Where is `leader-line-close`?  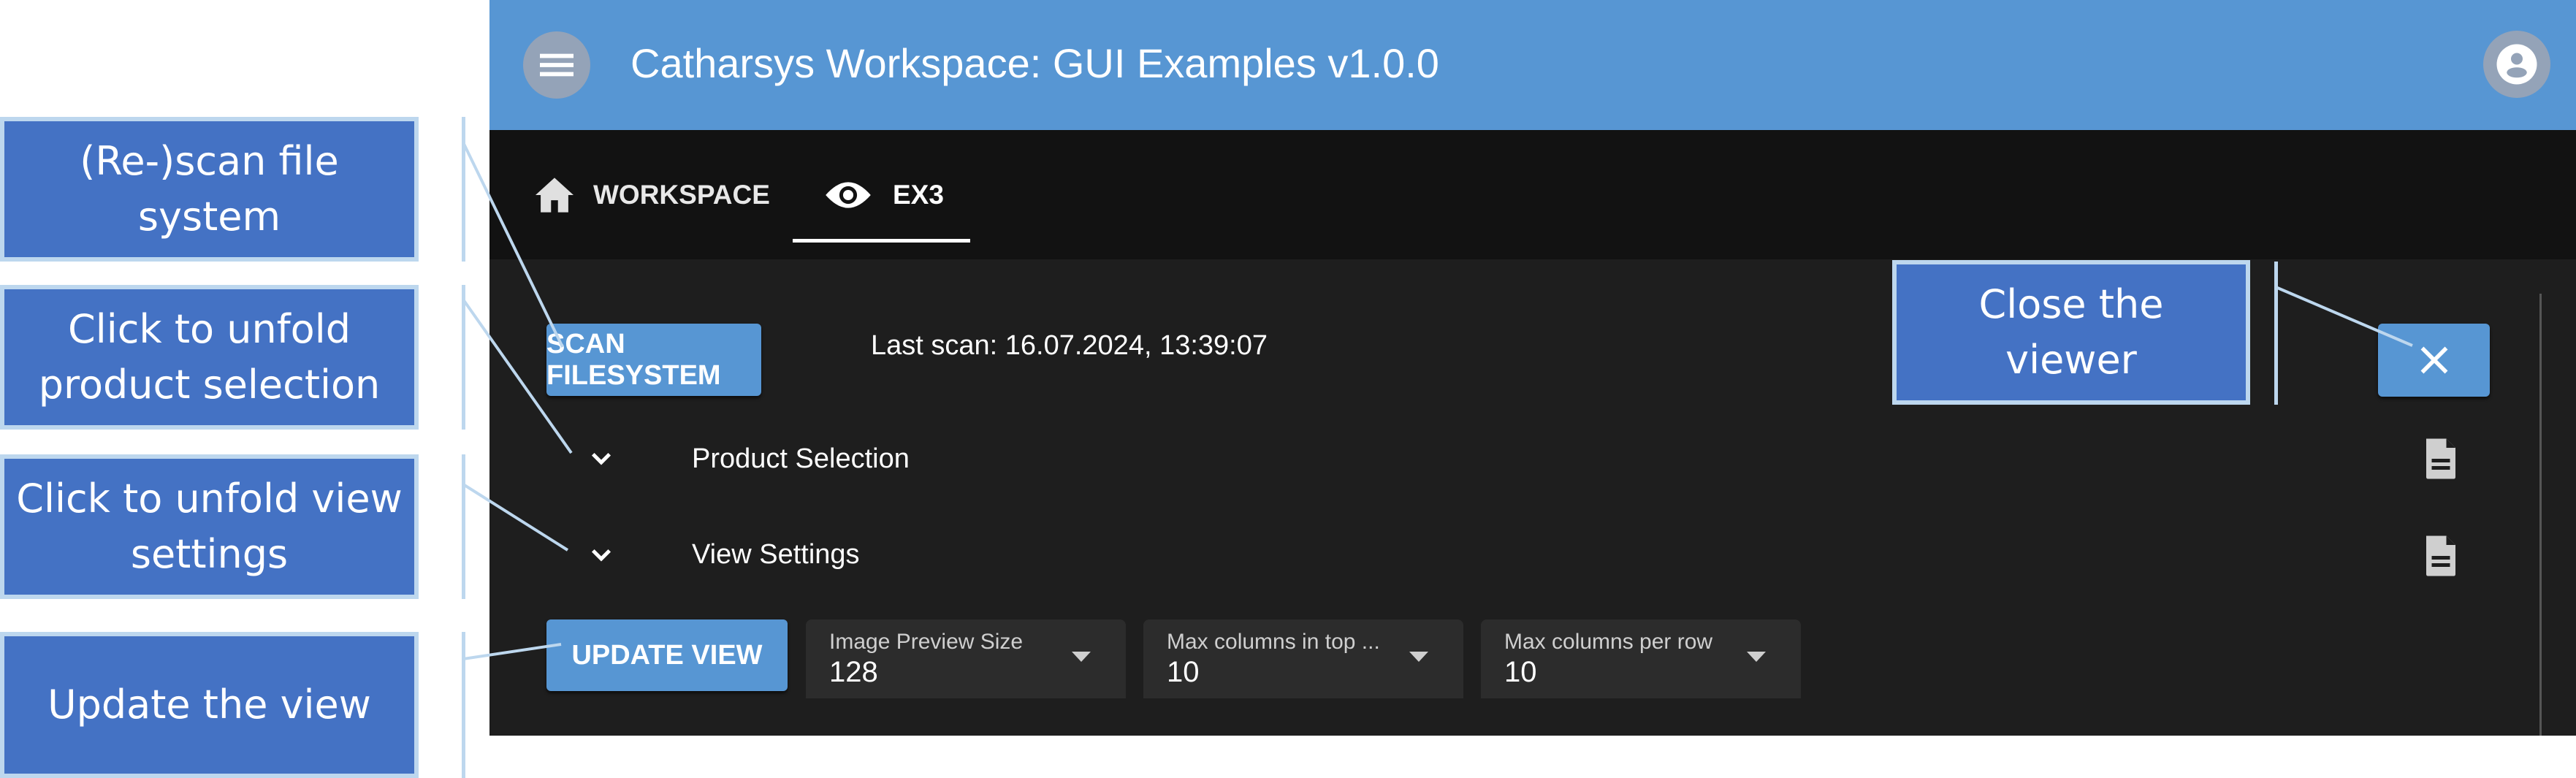 leader-line-close is located at coordinates (2344, 316).